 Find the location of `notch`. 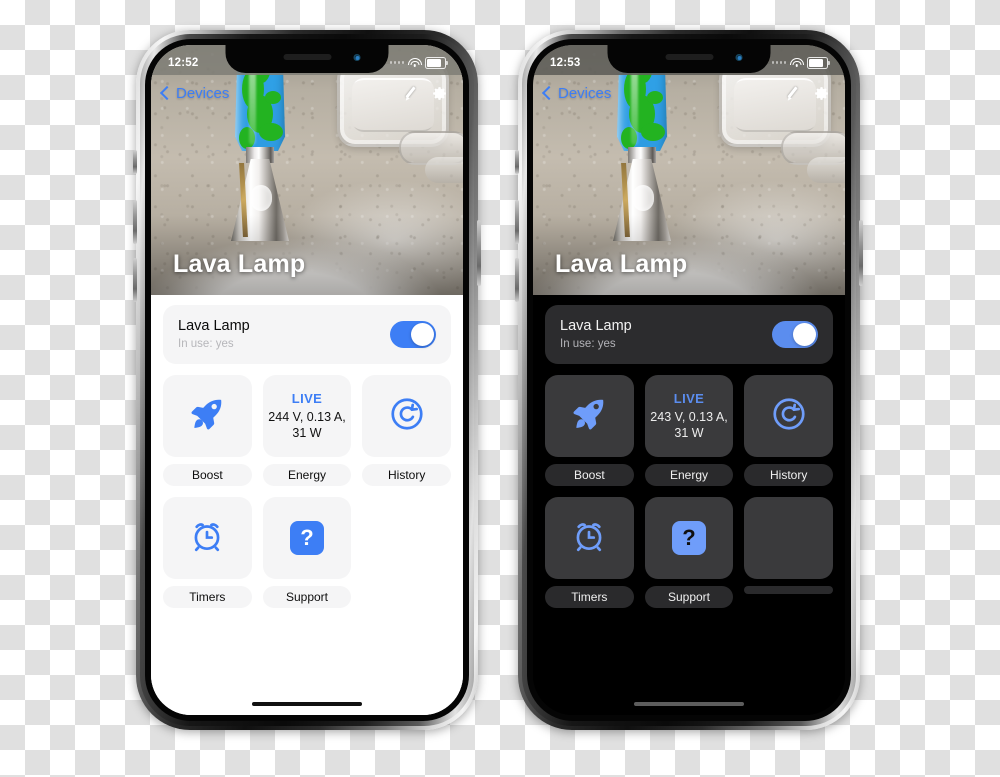

notch is located at coordinates (307, 59).